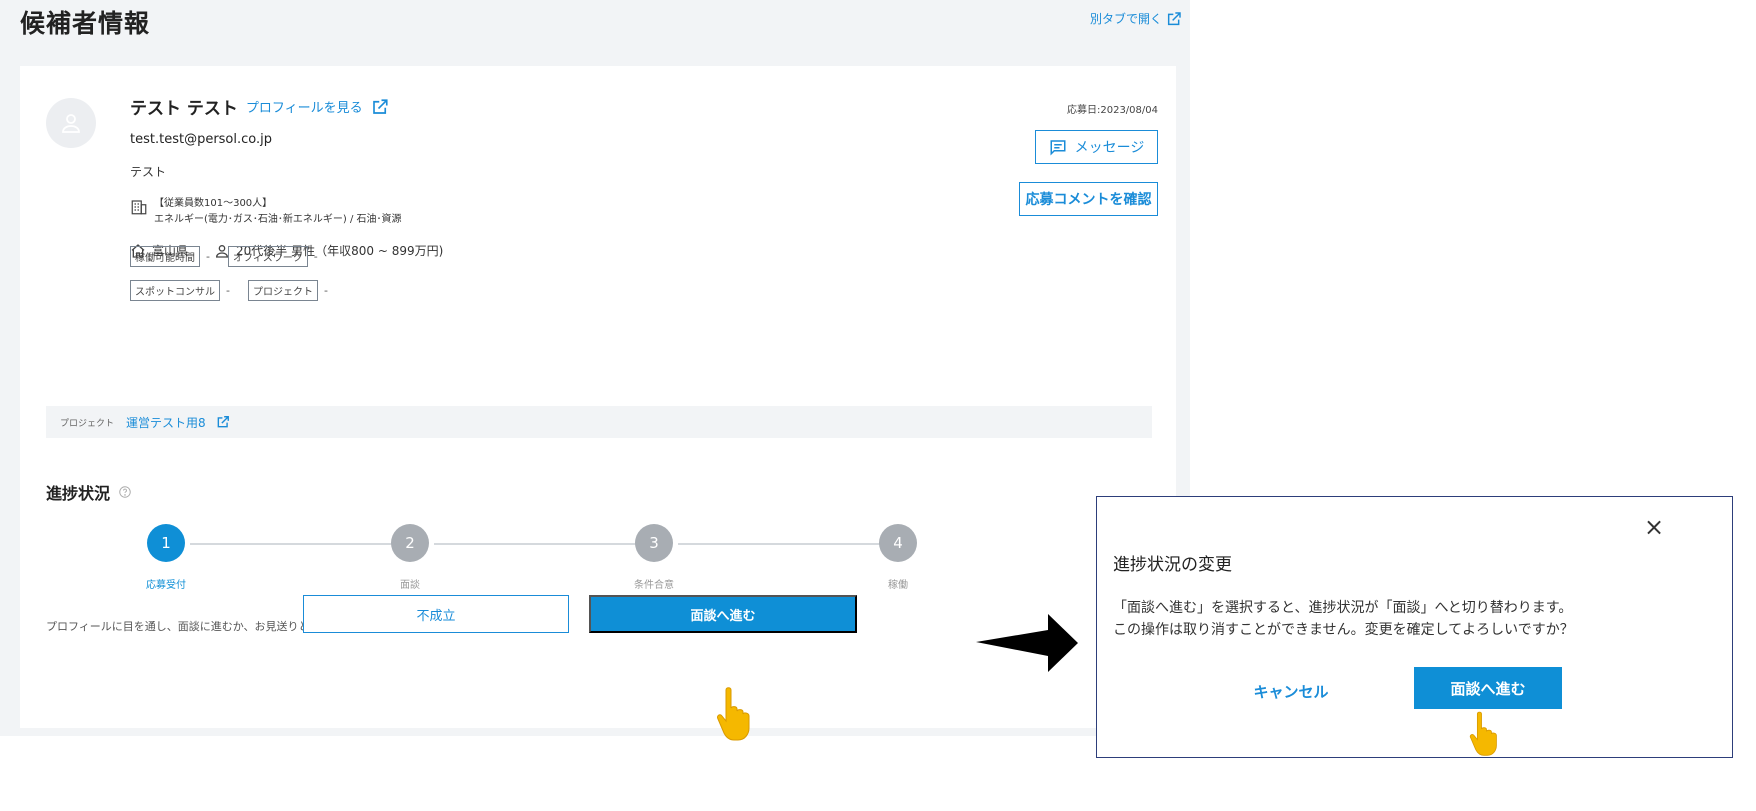  Describe the element at coordinates (325, 290) in the screenshot. I see `tag-project-value: -` at that location.